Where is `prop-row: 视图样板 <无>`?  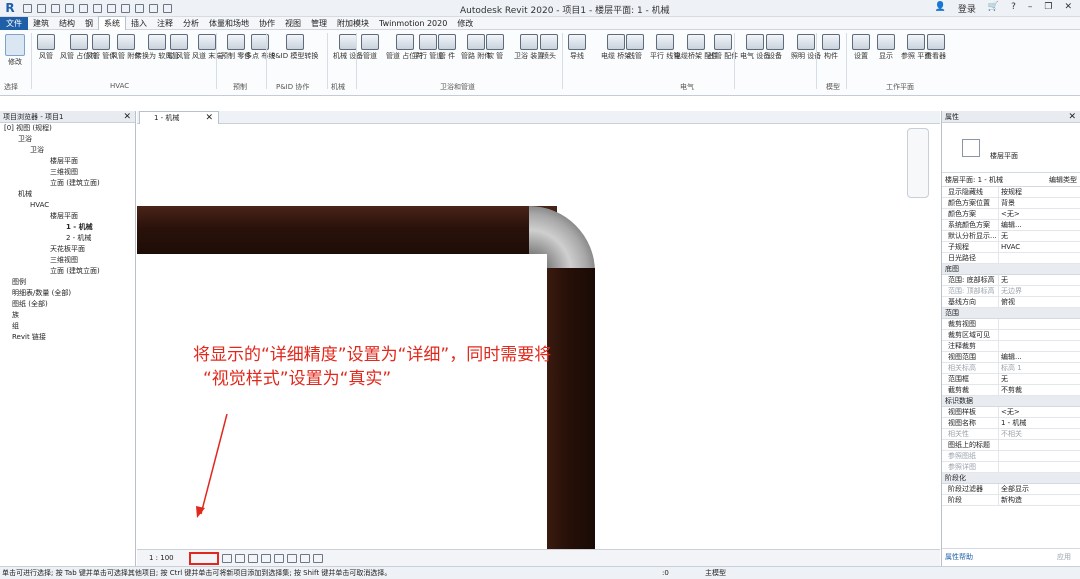 prop-row: 视图样板 <无> is located at coordinates (1011, 412).